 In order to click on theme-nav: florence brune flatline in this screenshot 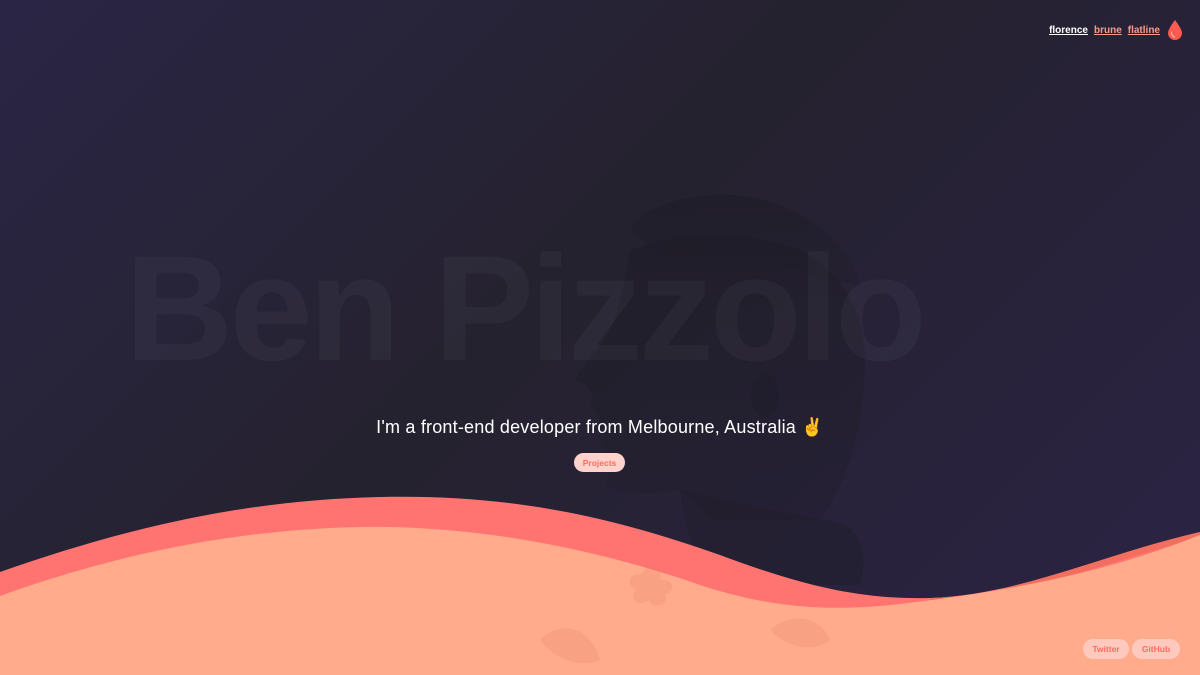, I will do `click(1115, 30)`.